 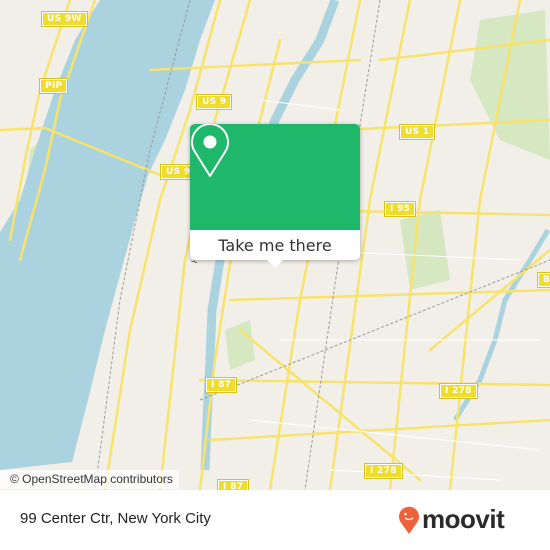 I want to click on moovit-logo: moovit, so click(x=451, y=519).